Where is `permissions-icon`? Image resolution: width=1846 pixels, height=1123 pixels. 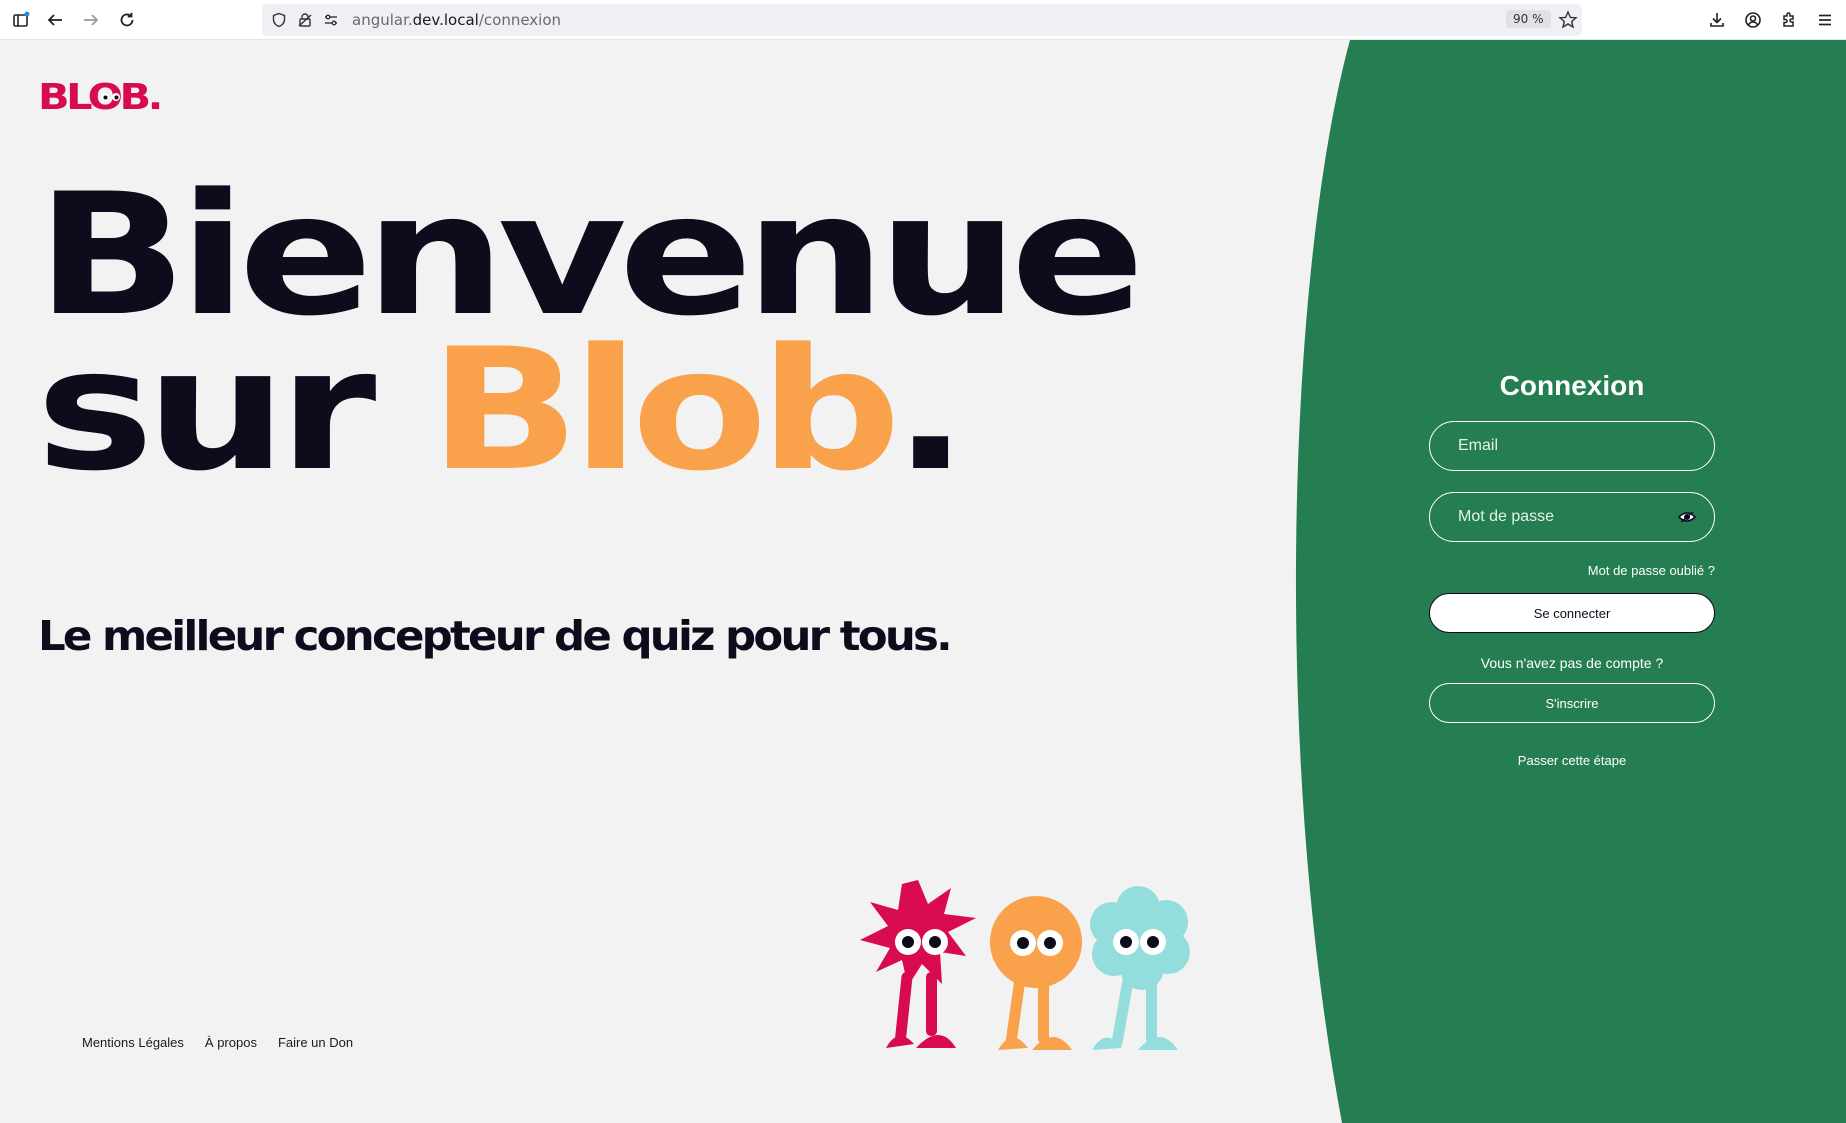
permissions-icon is located at coordinates (331, 20).